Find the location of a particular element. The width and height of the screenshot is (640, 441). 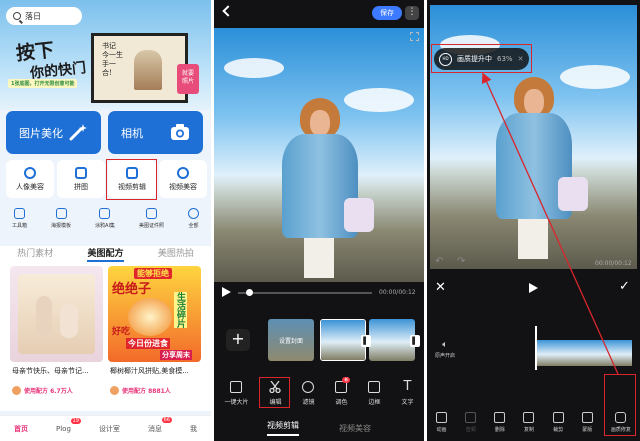

crop-icon is located at coordinates (558, 417).